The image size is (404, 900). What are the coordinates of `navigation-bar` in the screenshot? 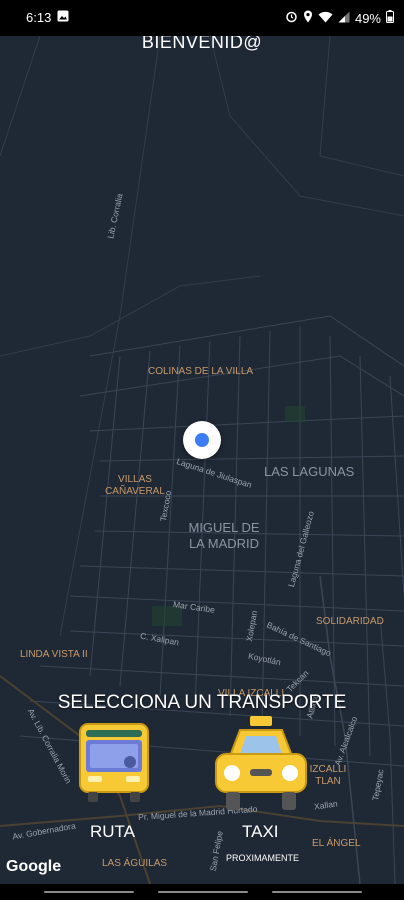 It's located at (202, 892).